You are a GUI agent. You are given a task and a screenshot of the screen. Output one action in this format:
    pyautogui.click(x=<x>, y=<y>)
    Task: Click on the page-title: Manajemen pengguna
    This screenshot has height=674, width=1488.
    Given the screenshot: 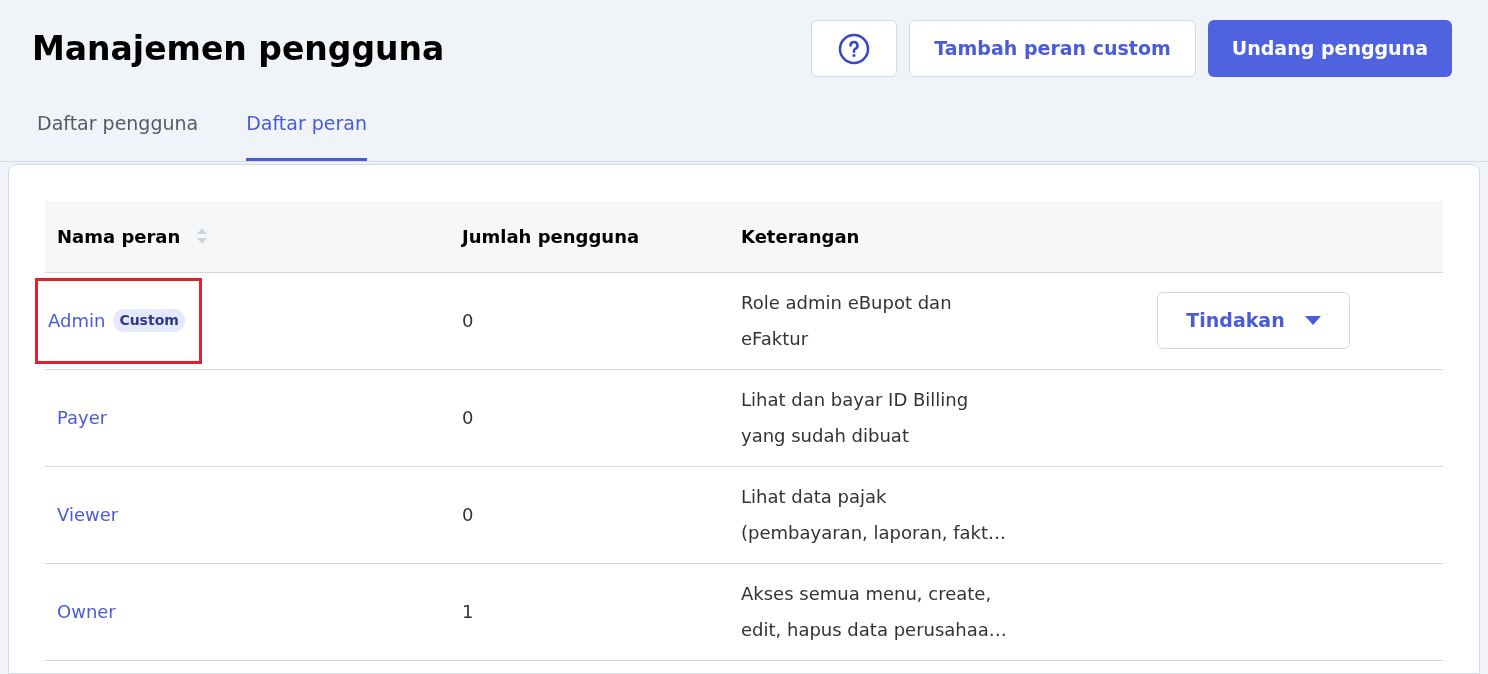 What is the action you would take?
    pyautogui.click(x=238, y=48)
    